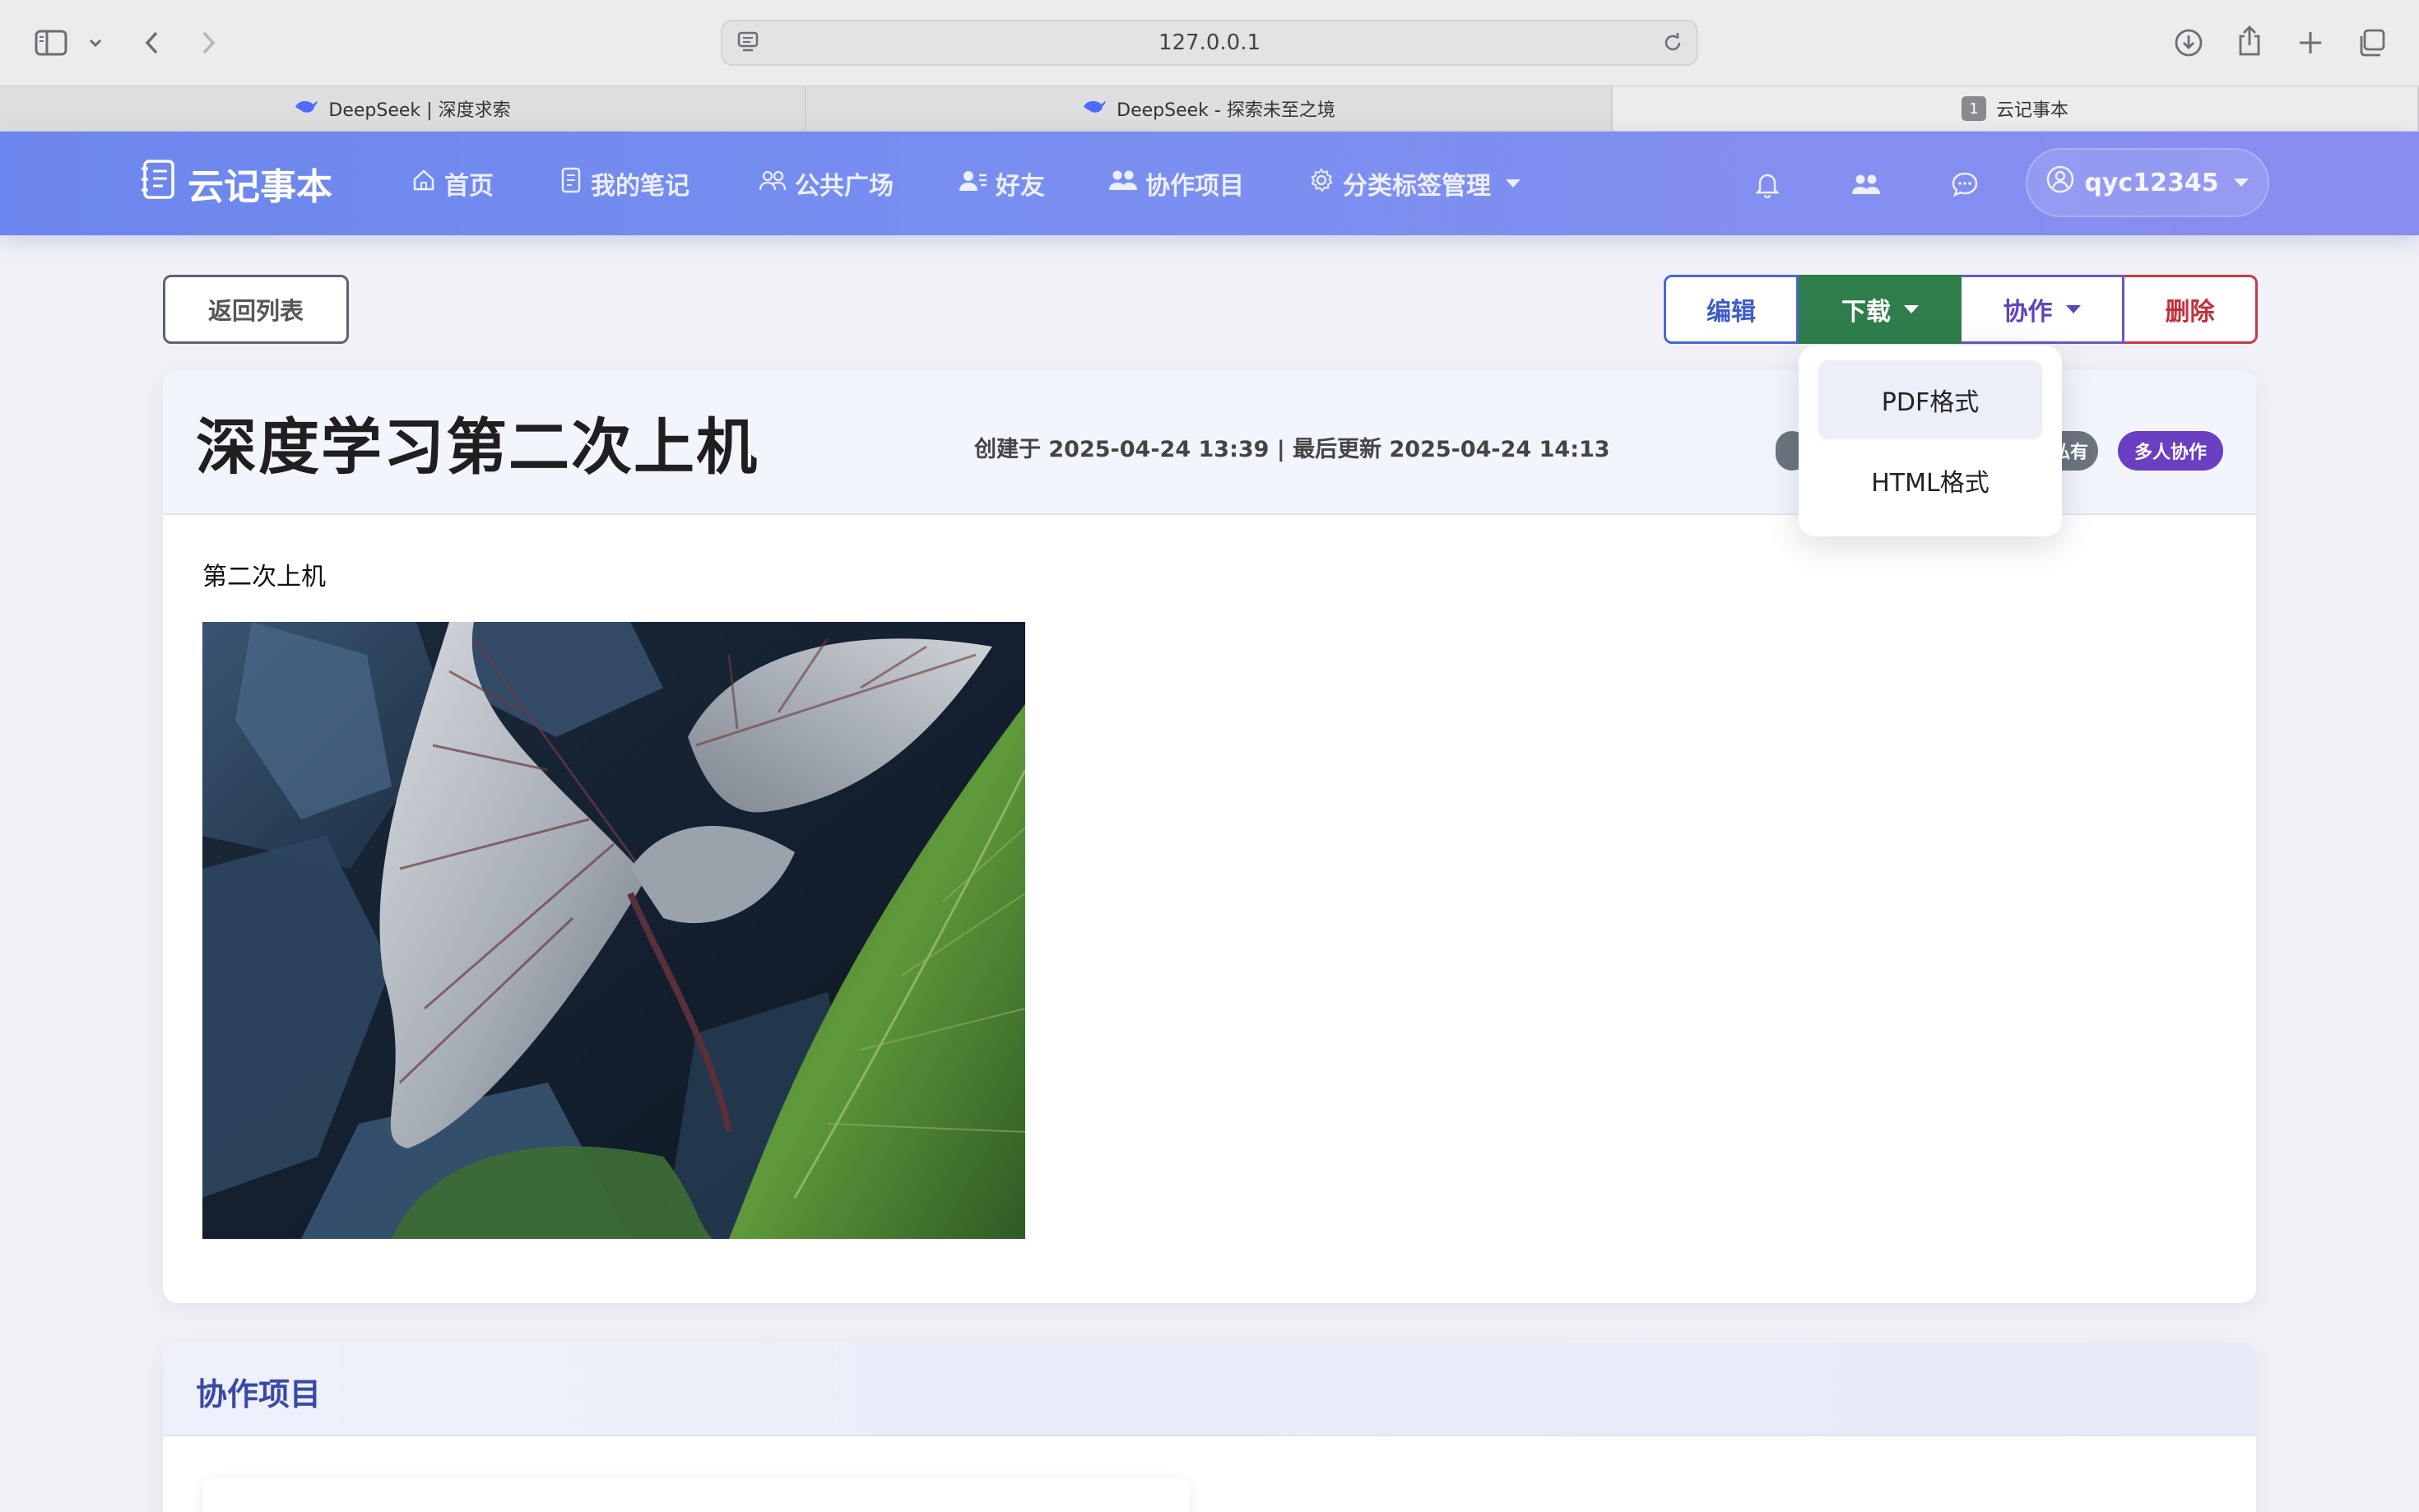 The image size is (2419, 1512). What do you see at coordinates (1930, 480) in the screenshot?
I see `download-html-option: HTML格式` at bounding box center [1930, 480].